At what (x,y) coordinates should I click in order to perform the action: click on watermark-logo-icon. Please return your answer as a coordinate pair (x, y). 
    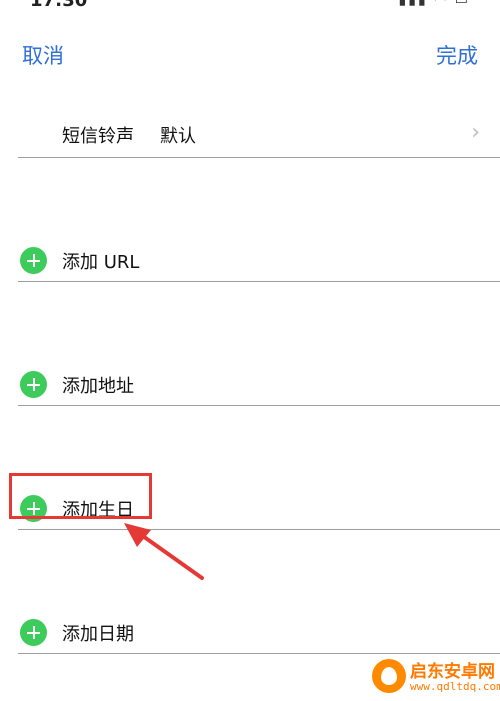
    Looking at the image, I should click on (389, 676).